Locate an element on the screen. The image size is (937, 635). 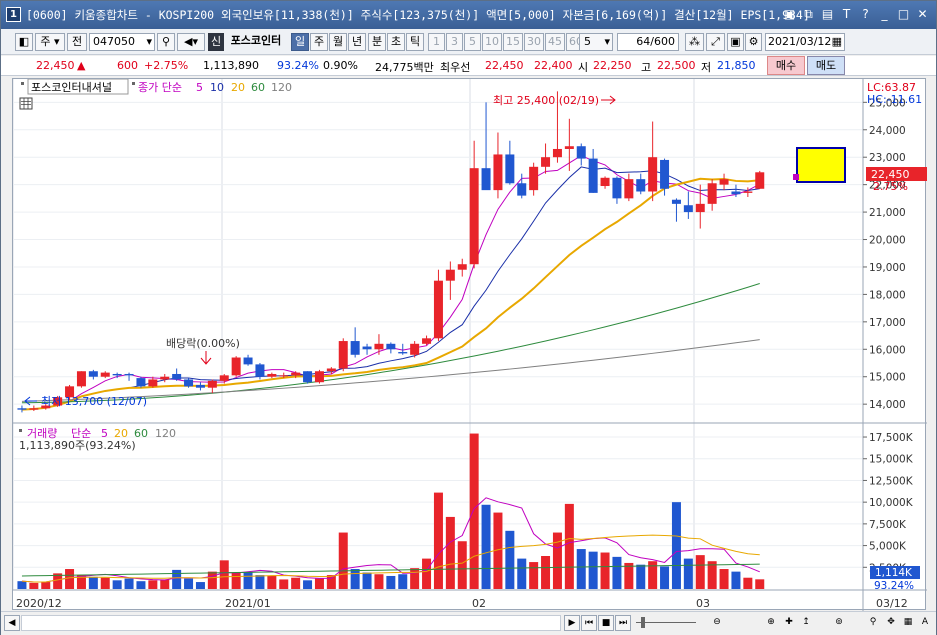
auto-icon: A is located at coordinates (925, 623).